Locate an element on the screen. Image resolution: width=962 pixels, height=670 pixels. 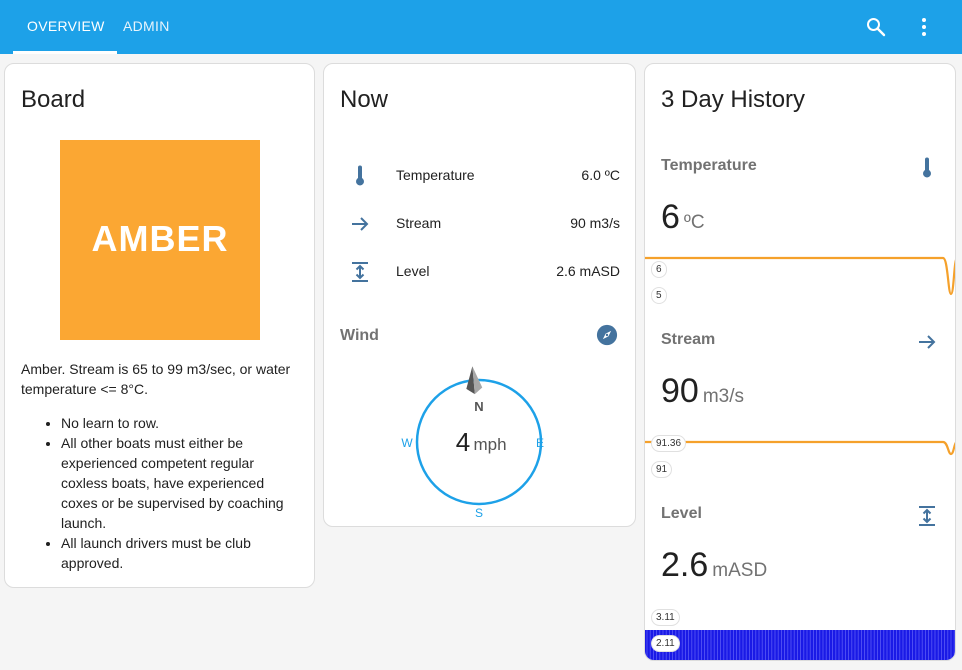
history-level-name: Level is located at coordinates (681, 513).